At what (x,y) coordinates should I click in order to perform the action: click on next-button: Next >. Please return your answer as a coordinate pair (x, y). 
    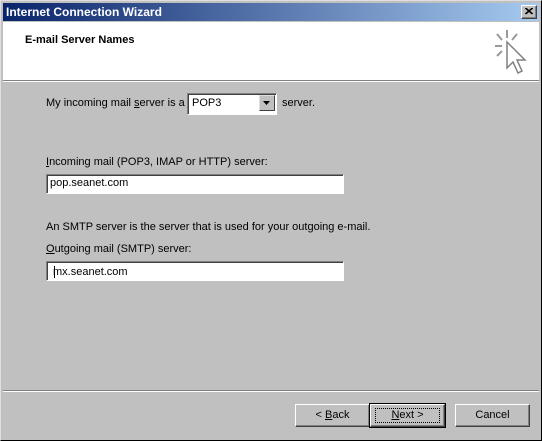
    Looking at the image, I should click on (407, 415).